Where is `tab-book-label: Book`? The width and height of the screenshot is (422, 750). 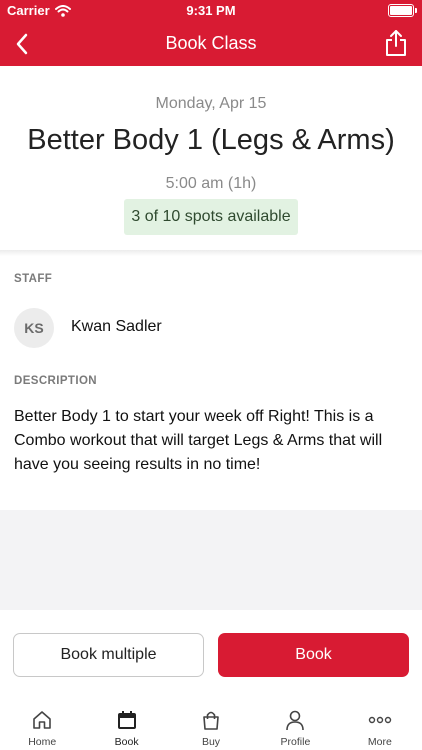 tab-book-label: Book is located at coordinates (126, 742).